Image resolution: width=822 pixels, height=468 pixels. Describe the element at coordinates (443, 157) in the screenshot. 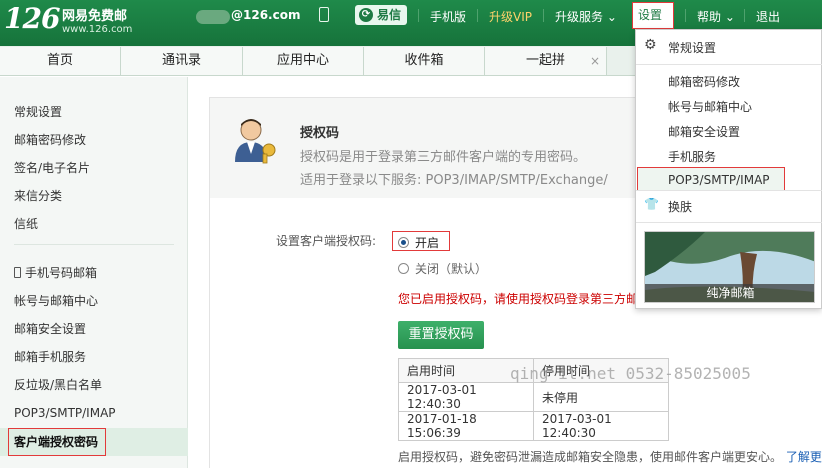

I see `auth-description: 授权码是用于登录第三方邮件客户端的专用密码。` at that location.